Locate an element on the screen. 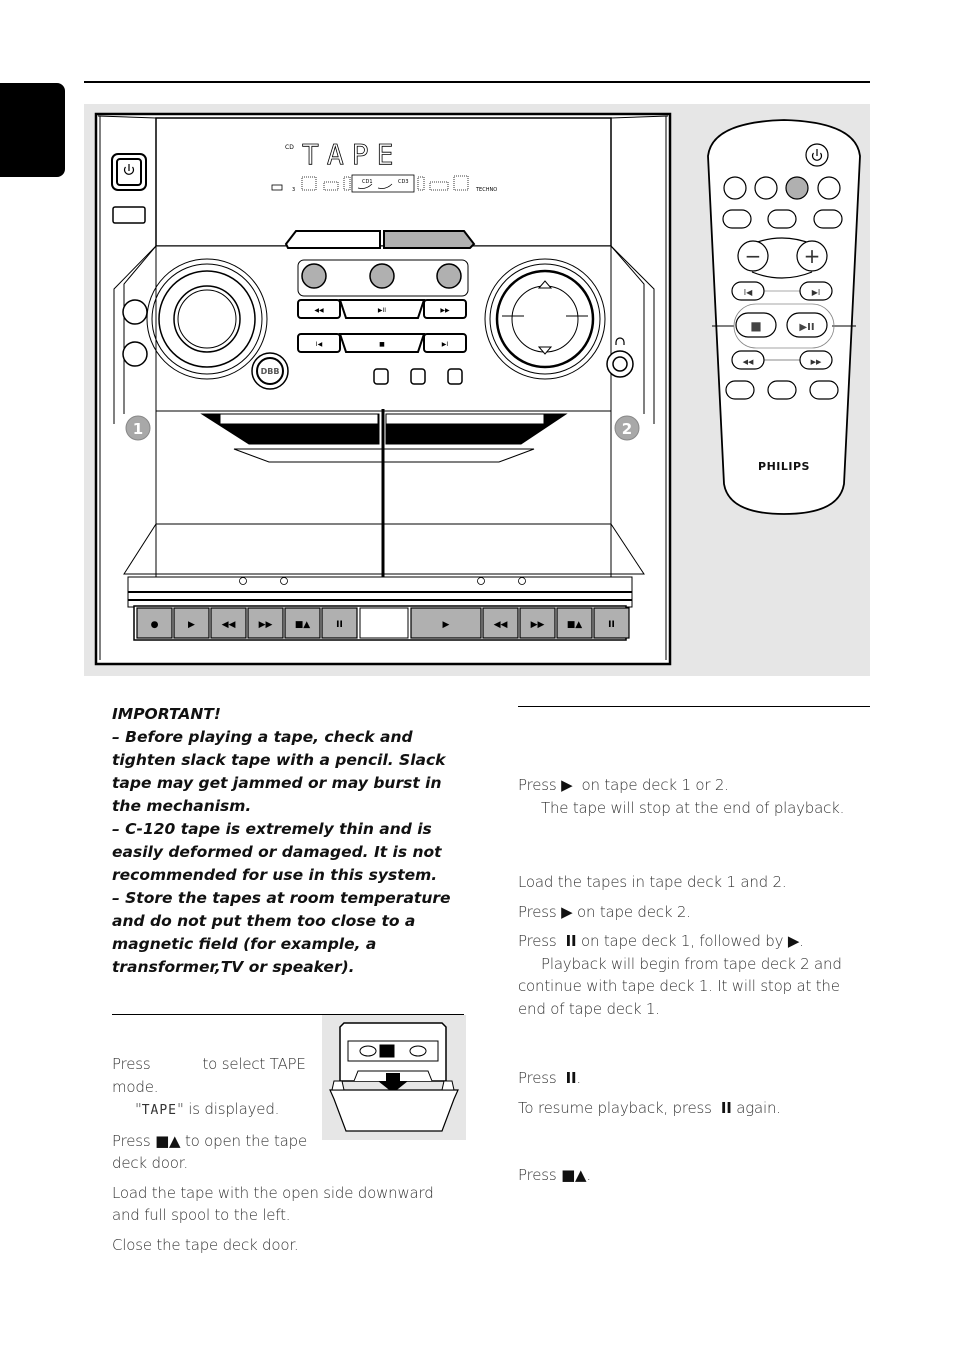 The image size is (954, 1352). source-tab-left is located at coordinates (332, 239).